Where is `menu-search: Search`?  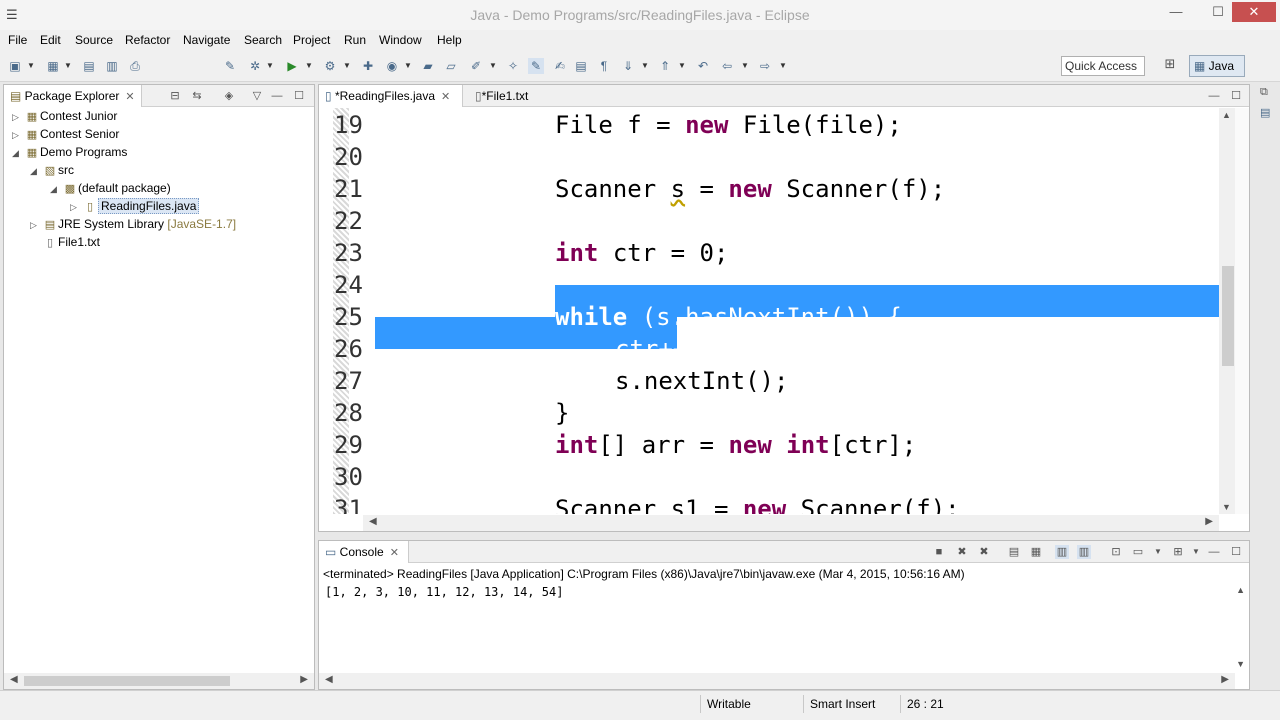 menu-search: Search is located at coordinates (263, 40).